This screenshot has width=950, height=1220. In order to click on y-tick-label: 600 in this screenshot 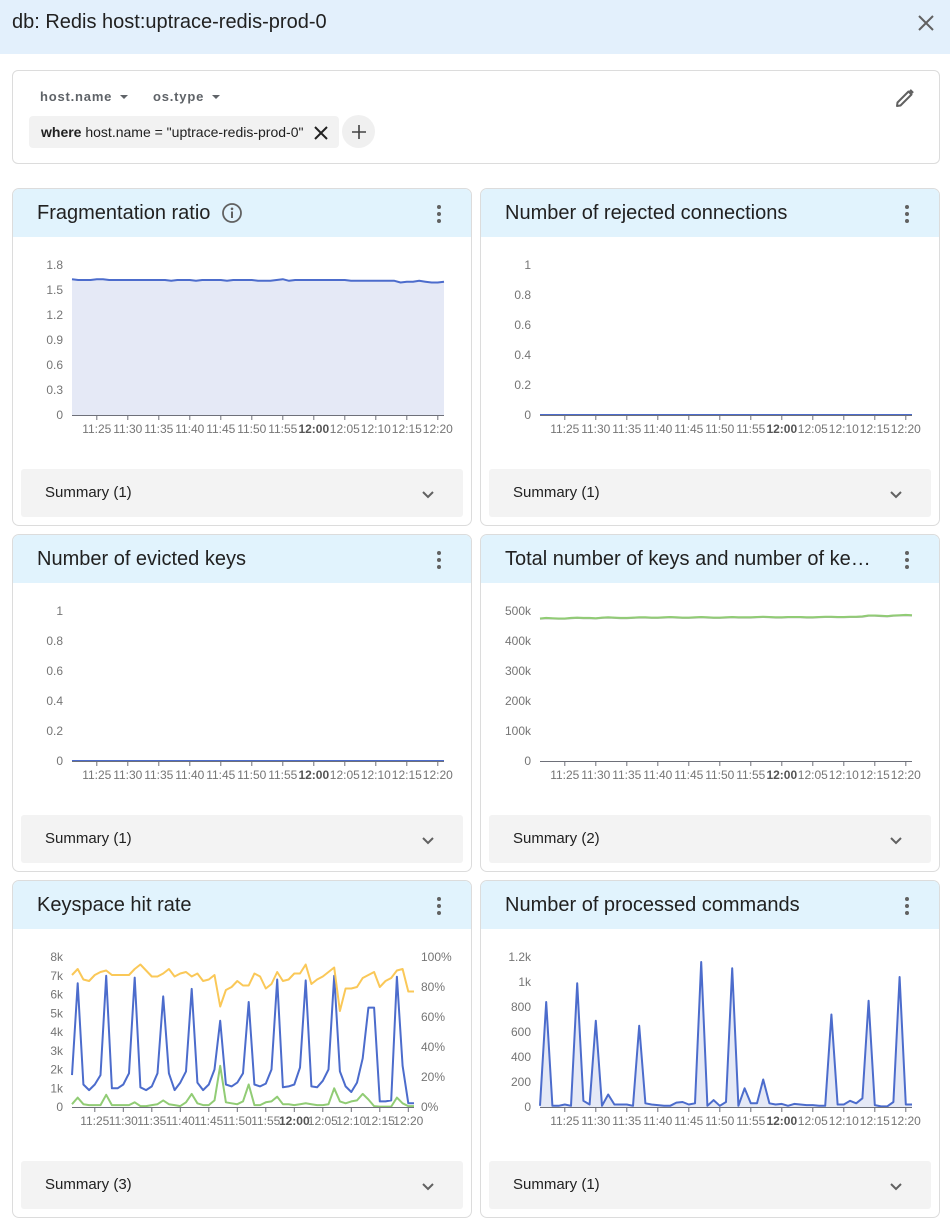, I will do `click(521, 1032)`.